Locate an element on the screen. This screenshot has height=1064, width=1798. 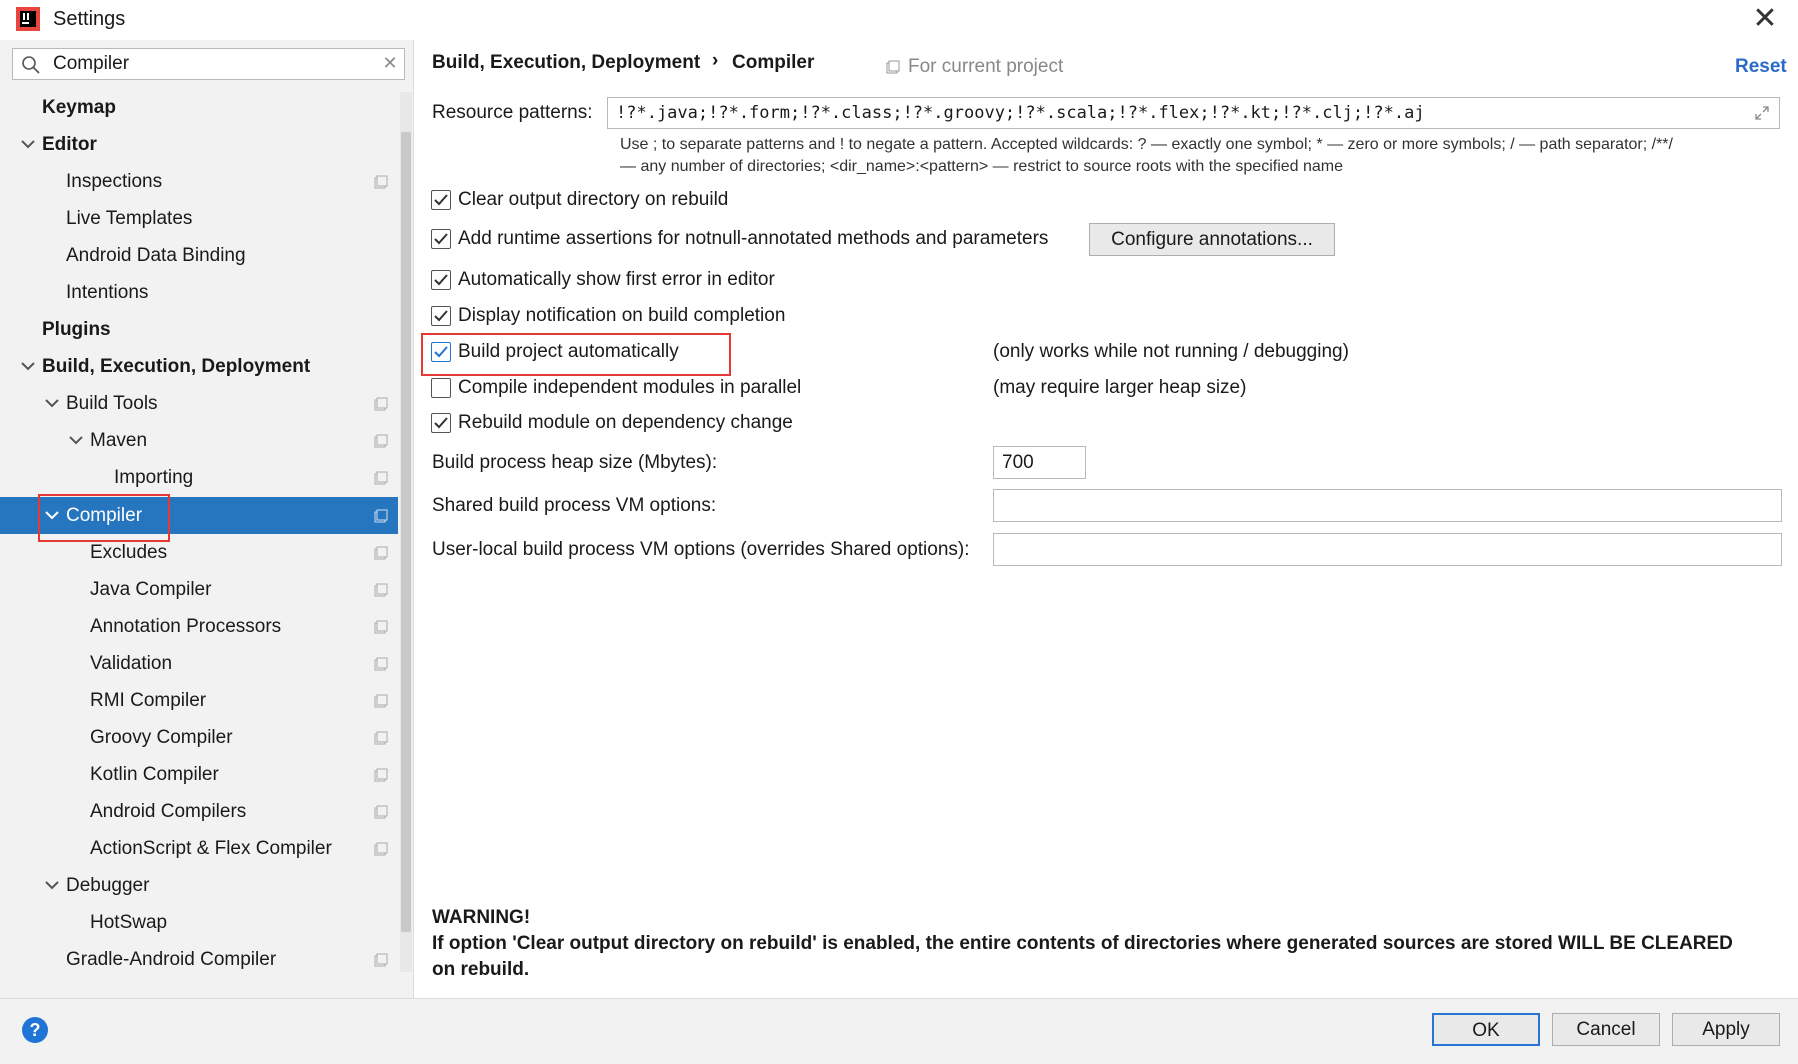
tree-item-android-compilers: Android Compilers is located at coordinates (199, 811).